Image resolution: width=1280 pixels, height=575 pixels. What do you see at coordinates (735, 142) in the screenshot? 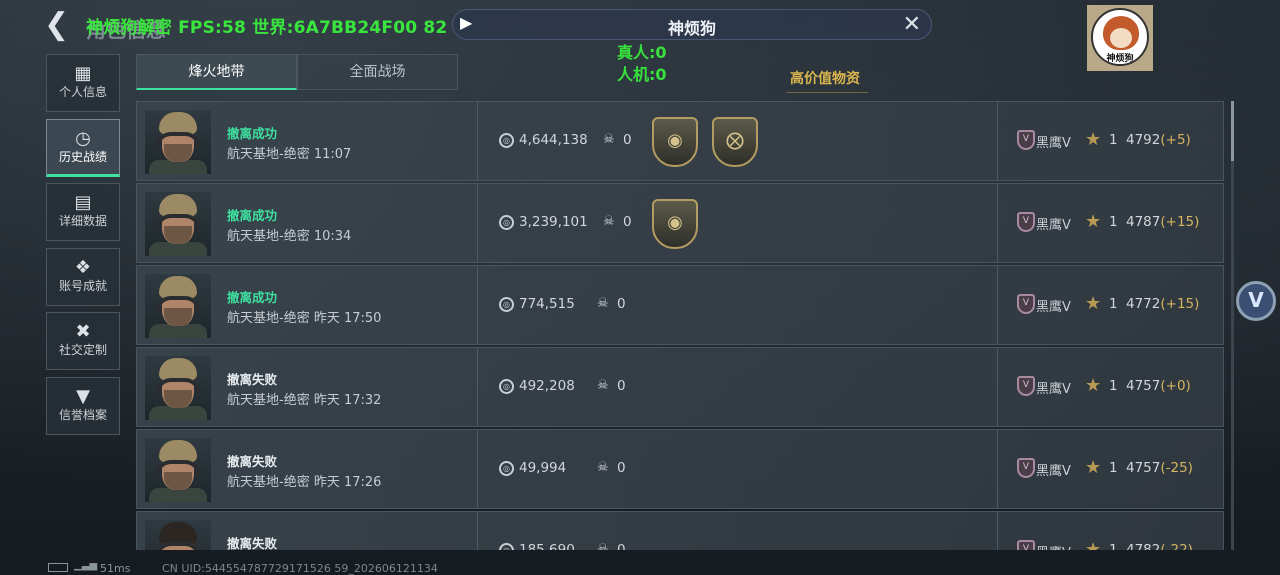
I see `crosshair-badge-icon: ⨂` at bounding box center [735, 142].